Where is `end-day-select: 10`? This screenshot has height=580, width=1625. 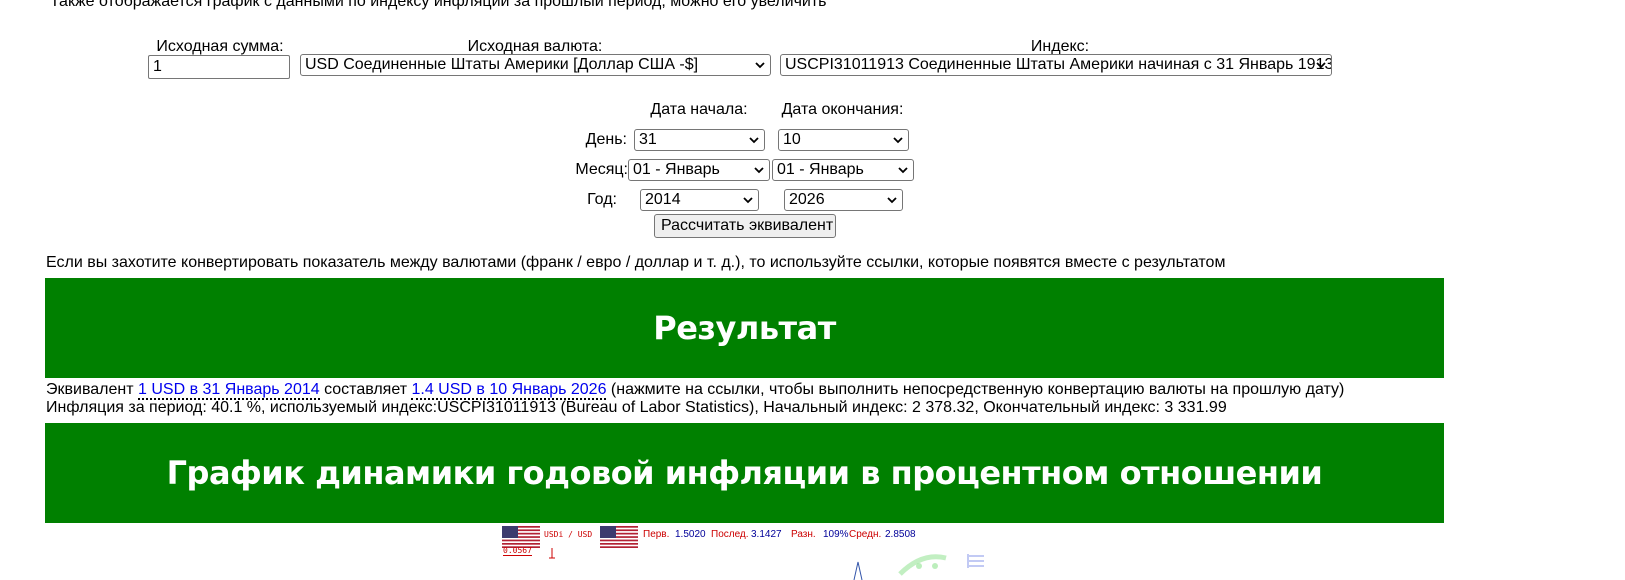 end-day-select: 10 is located at coordinates (843, 140).